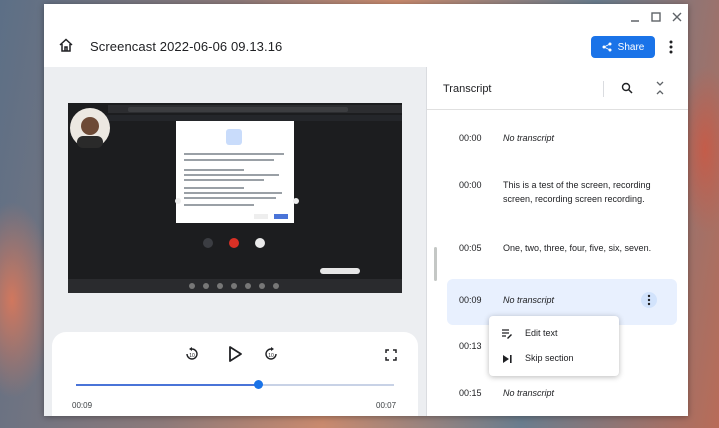 This screenshot has width=719, height=428. Describe the element at coordinates (541, 333) in the screenshot. I see `menu-item-label: Edit text` at that location.